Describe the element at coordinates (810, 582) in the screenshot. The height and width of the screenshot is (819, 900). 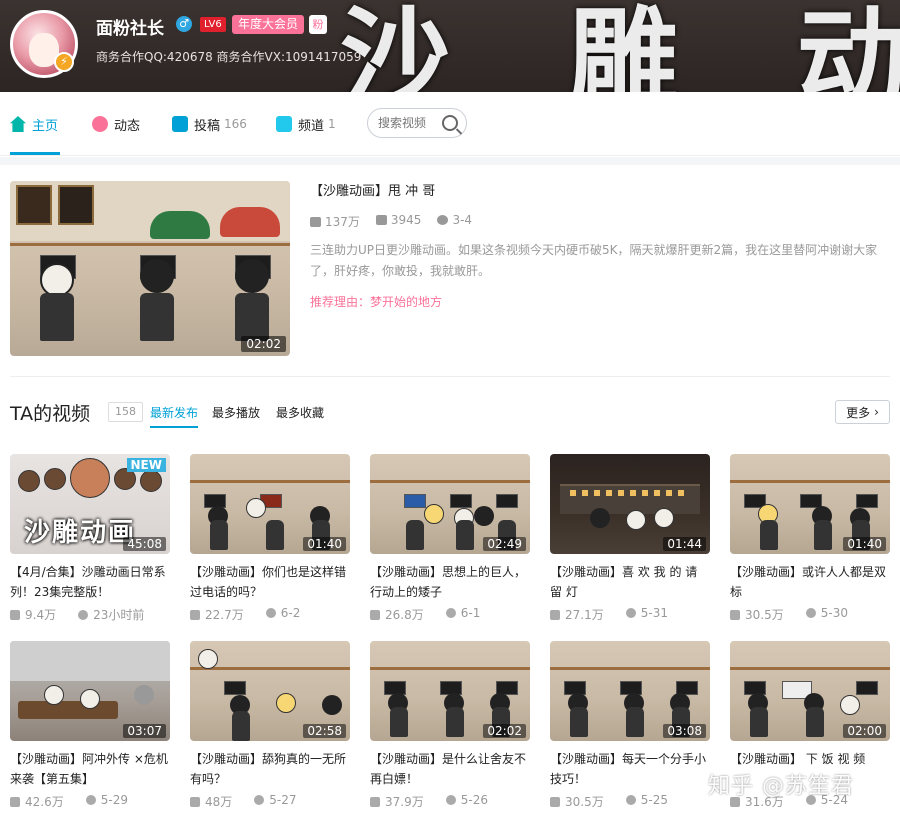
I see `video-title: 【沙雕动画】或许人人都是双标` at that location.